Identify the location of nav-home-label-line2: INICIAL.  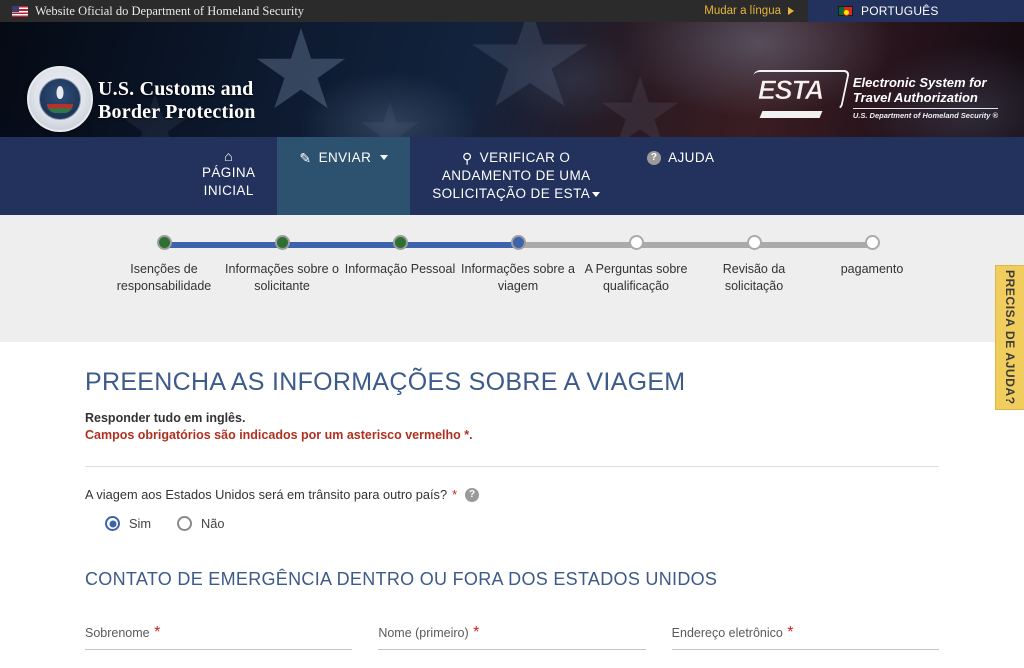
(228, 190).